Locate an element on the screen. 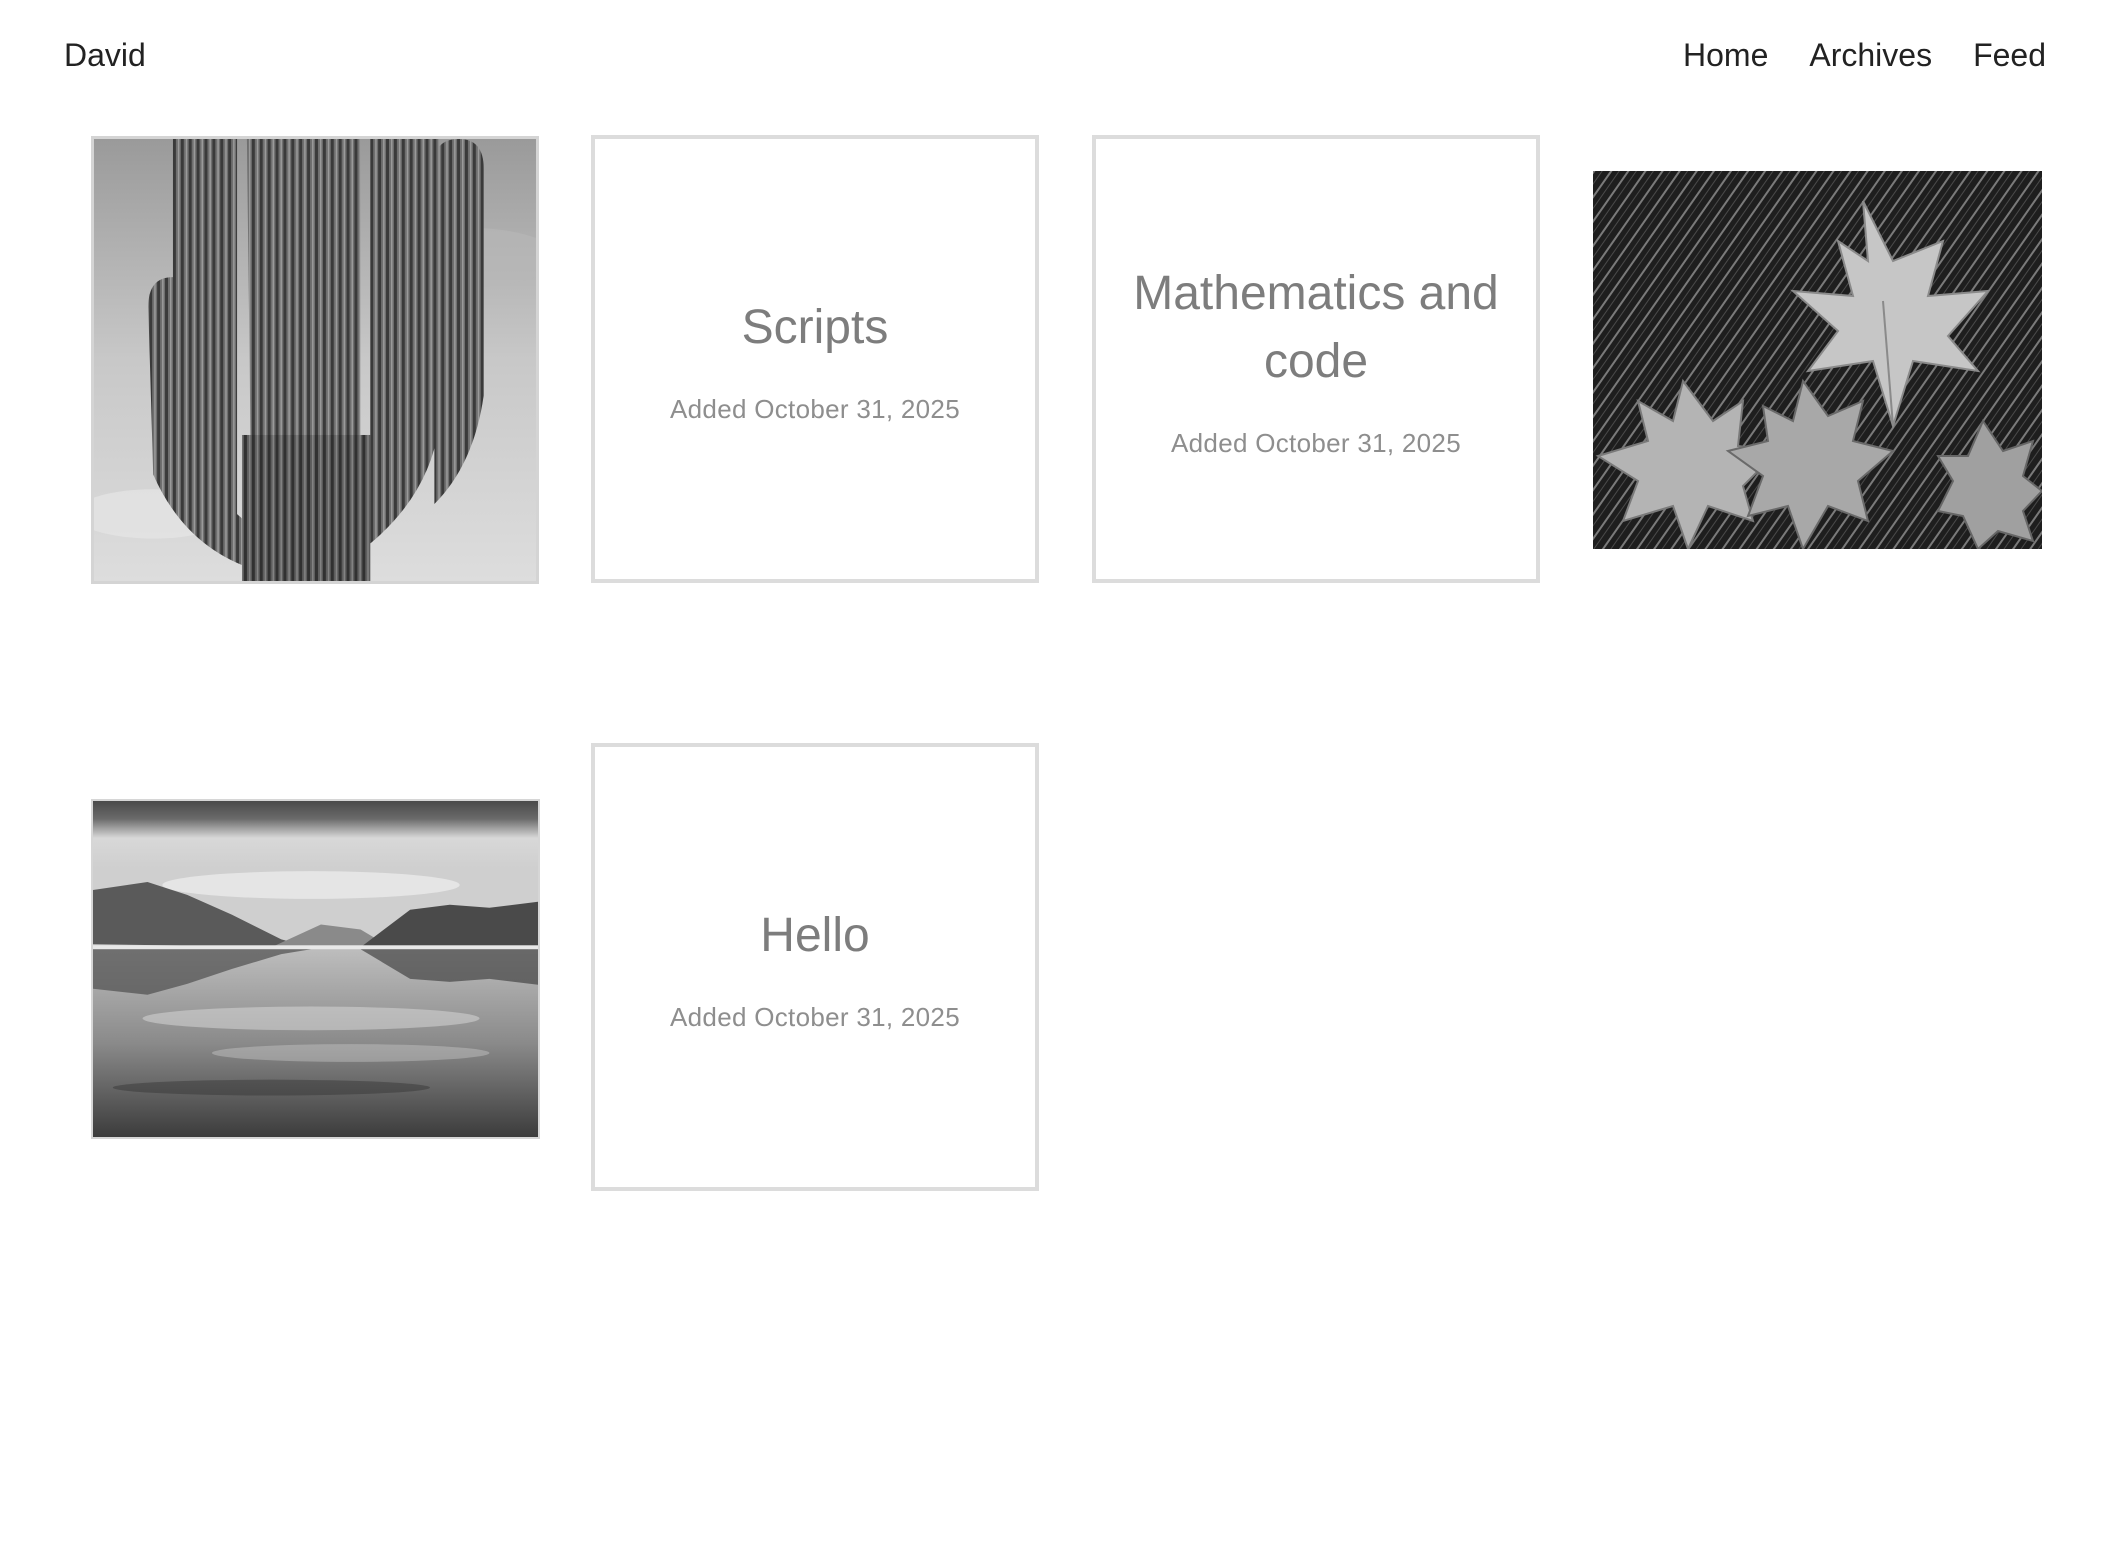  photo-post-lake is located at coordinates (315, 969).